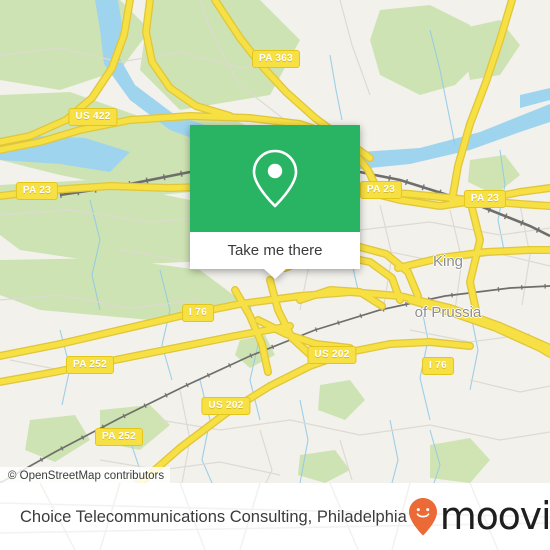  I want to click on shield-pa-363: PA 363, so click(276, 59).